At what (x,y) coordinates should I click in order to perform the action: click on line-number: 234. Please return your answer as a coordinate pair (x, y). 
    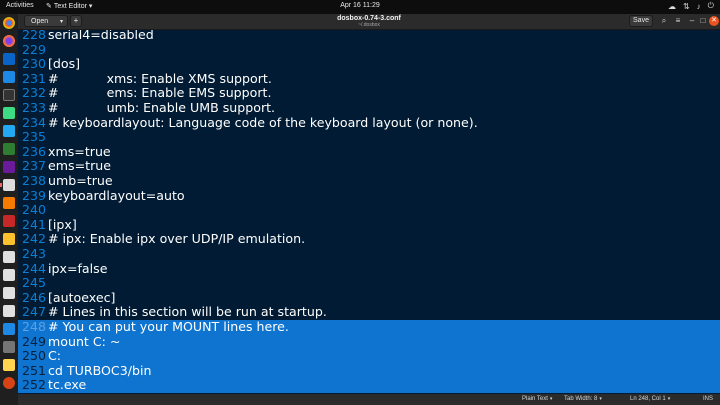
    Looking at the image, I should click on (33, 122).